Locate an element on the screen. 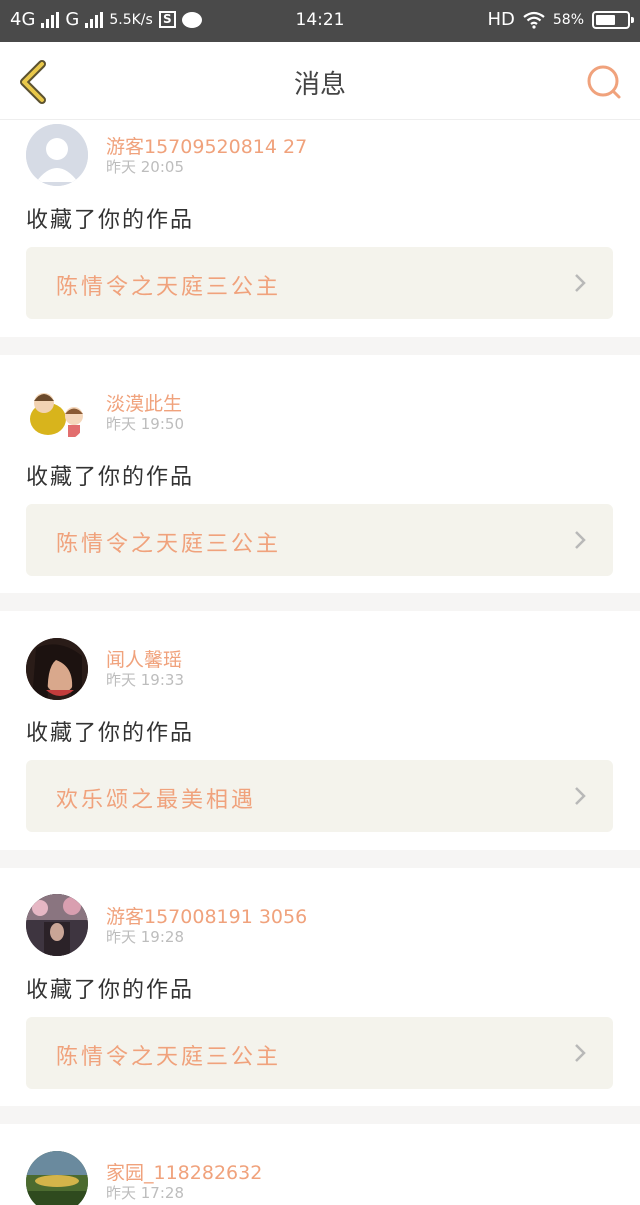  search-icon is located at coordinates (604, 82).